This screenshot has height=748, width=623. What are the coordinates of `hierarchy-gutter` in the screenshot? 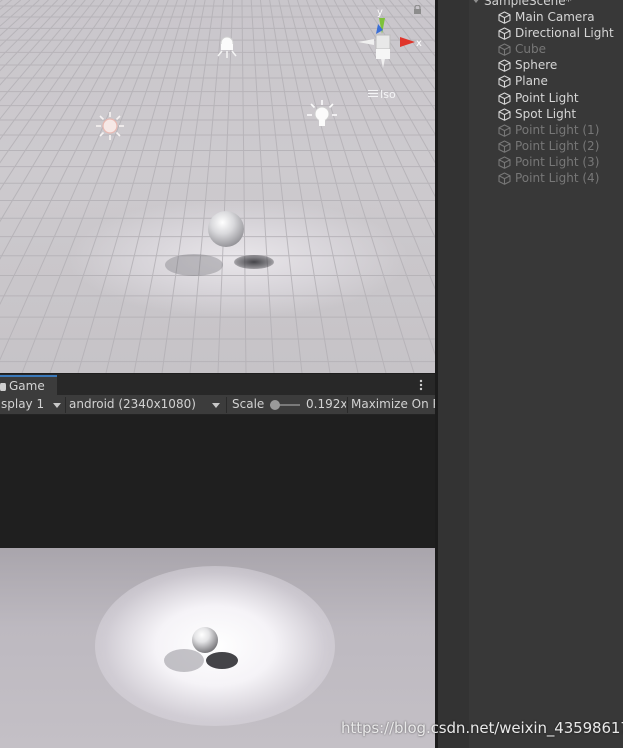 It's located at (453, 374).